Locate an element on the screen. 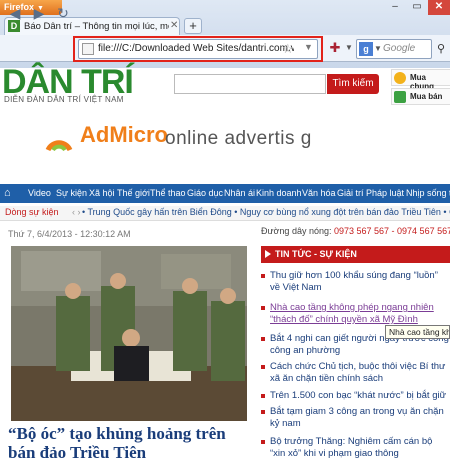  admicro-logo-icon is located at coordinates (59, 146).